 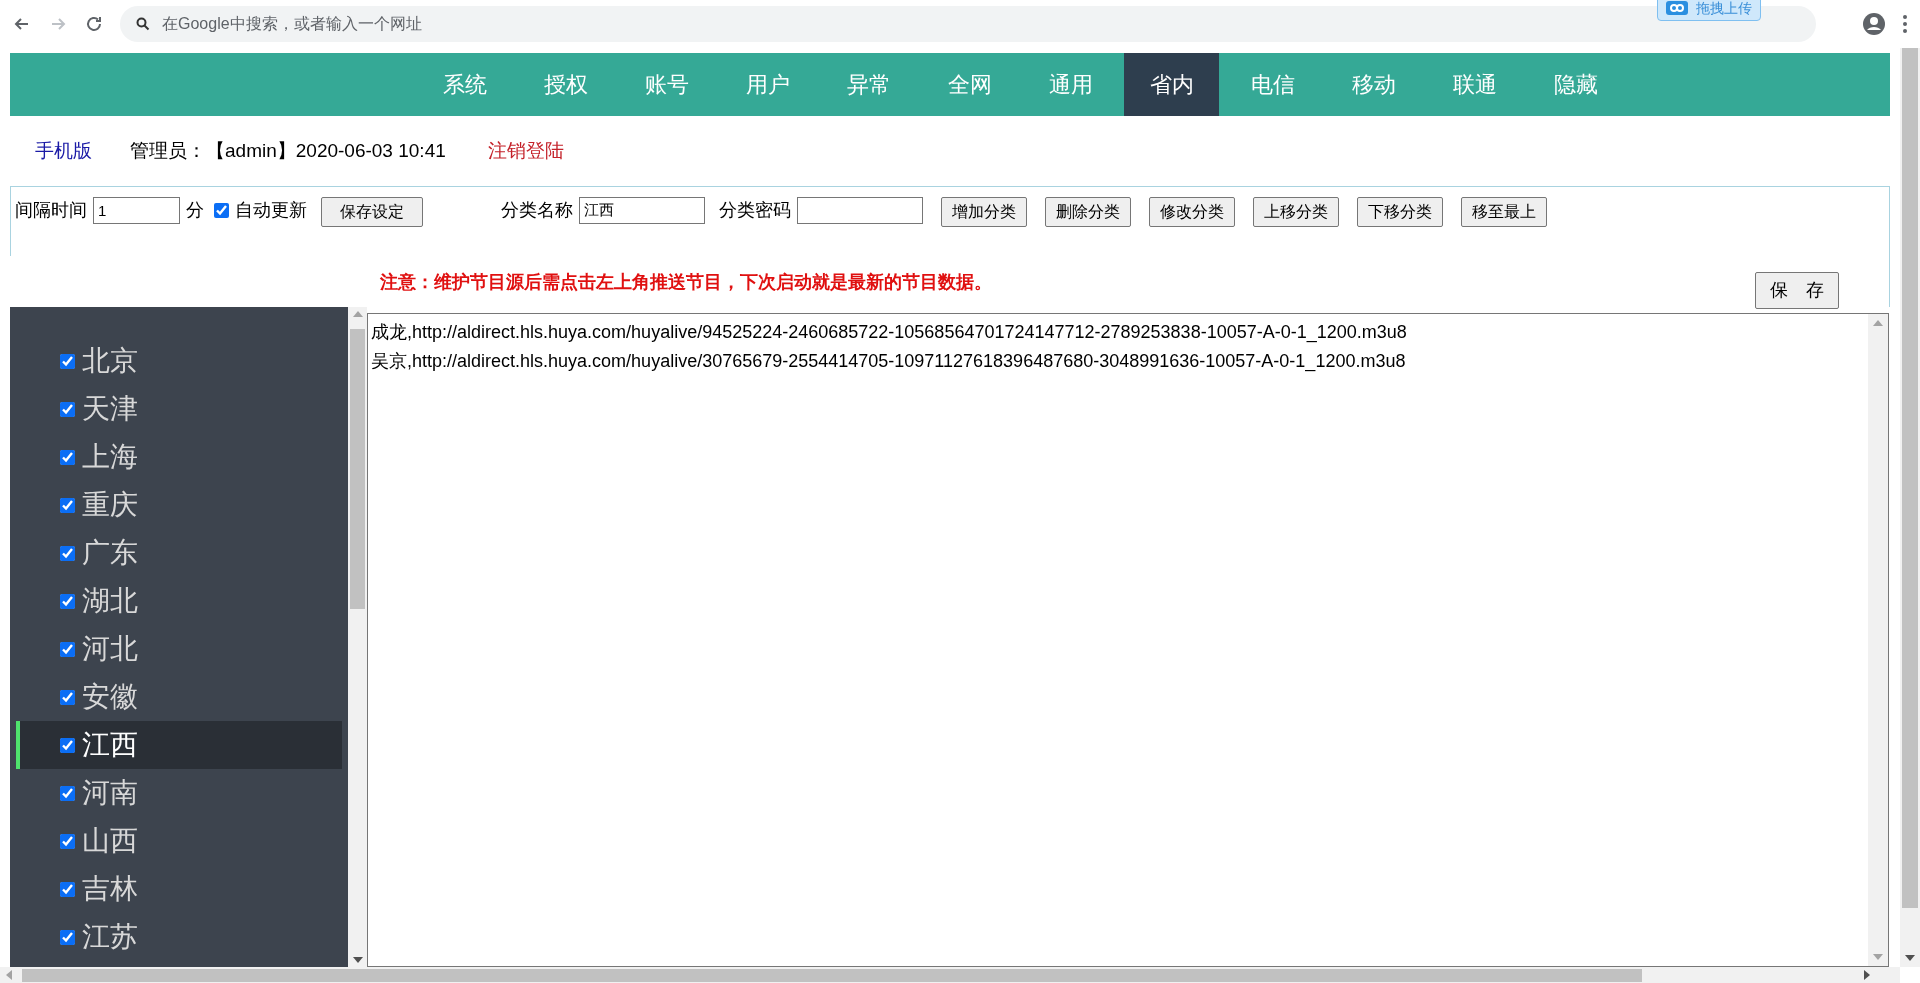 What do you see at coordinates (292, 24) in the screenshot?
I see `address-placeholder: 在Google中搜索，或者输入一个网址` at bounding box center [292, 24].